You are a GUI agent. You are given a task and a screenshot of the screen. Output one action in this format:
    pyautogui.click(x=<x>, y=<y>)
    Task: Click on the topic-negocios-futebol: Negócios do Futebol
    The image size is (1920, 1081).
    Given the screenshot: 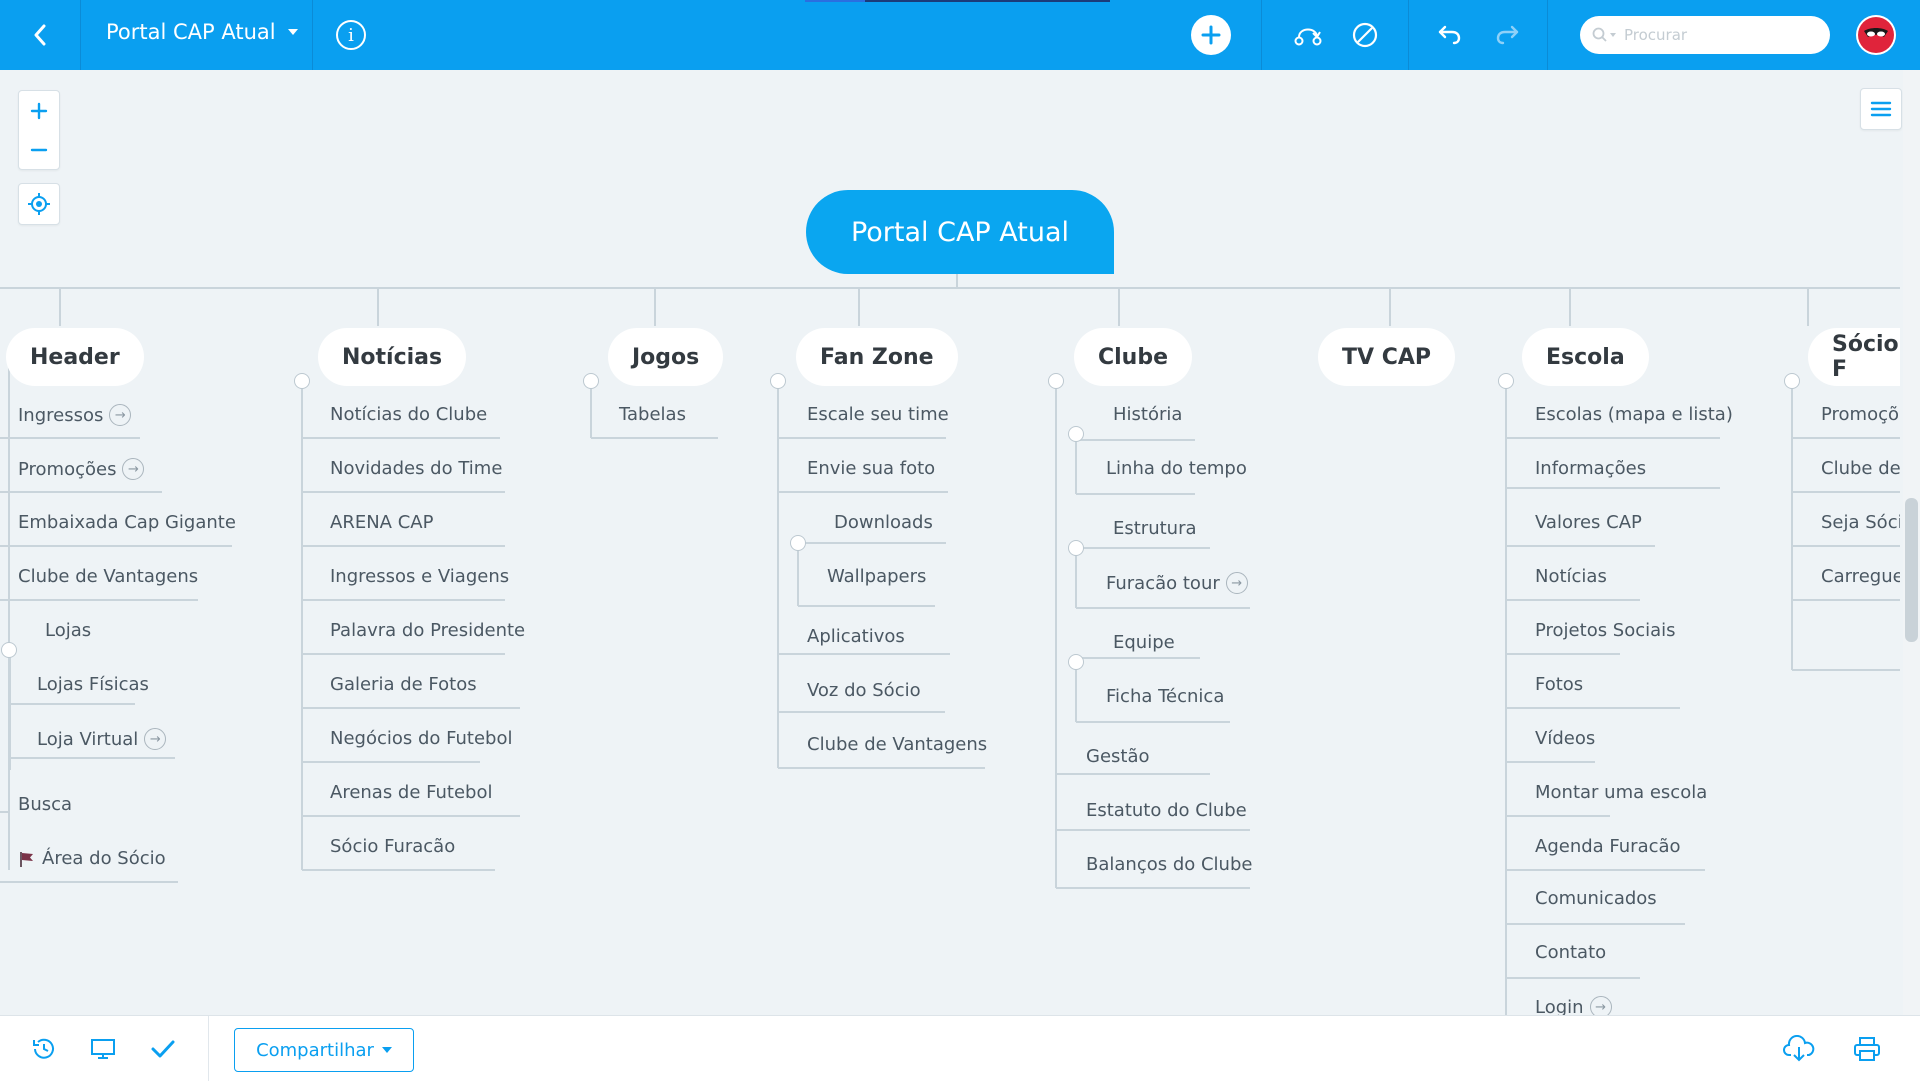 What is the action you would take?
    pyautogui.click(x=421, y=738)
    